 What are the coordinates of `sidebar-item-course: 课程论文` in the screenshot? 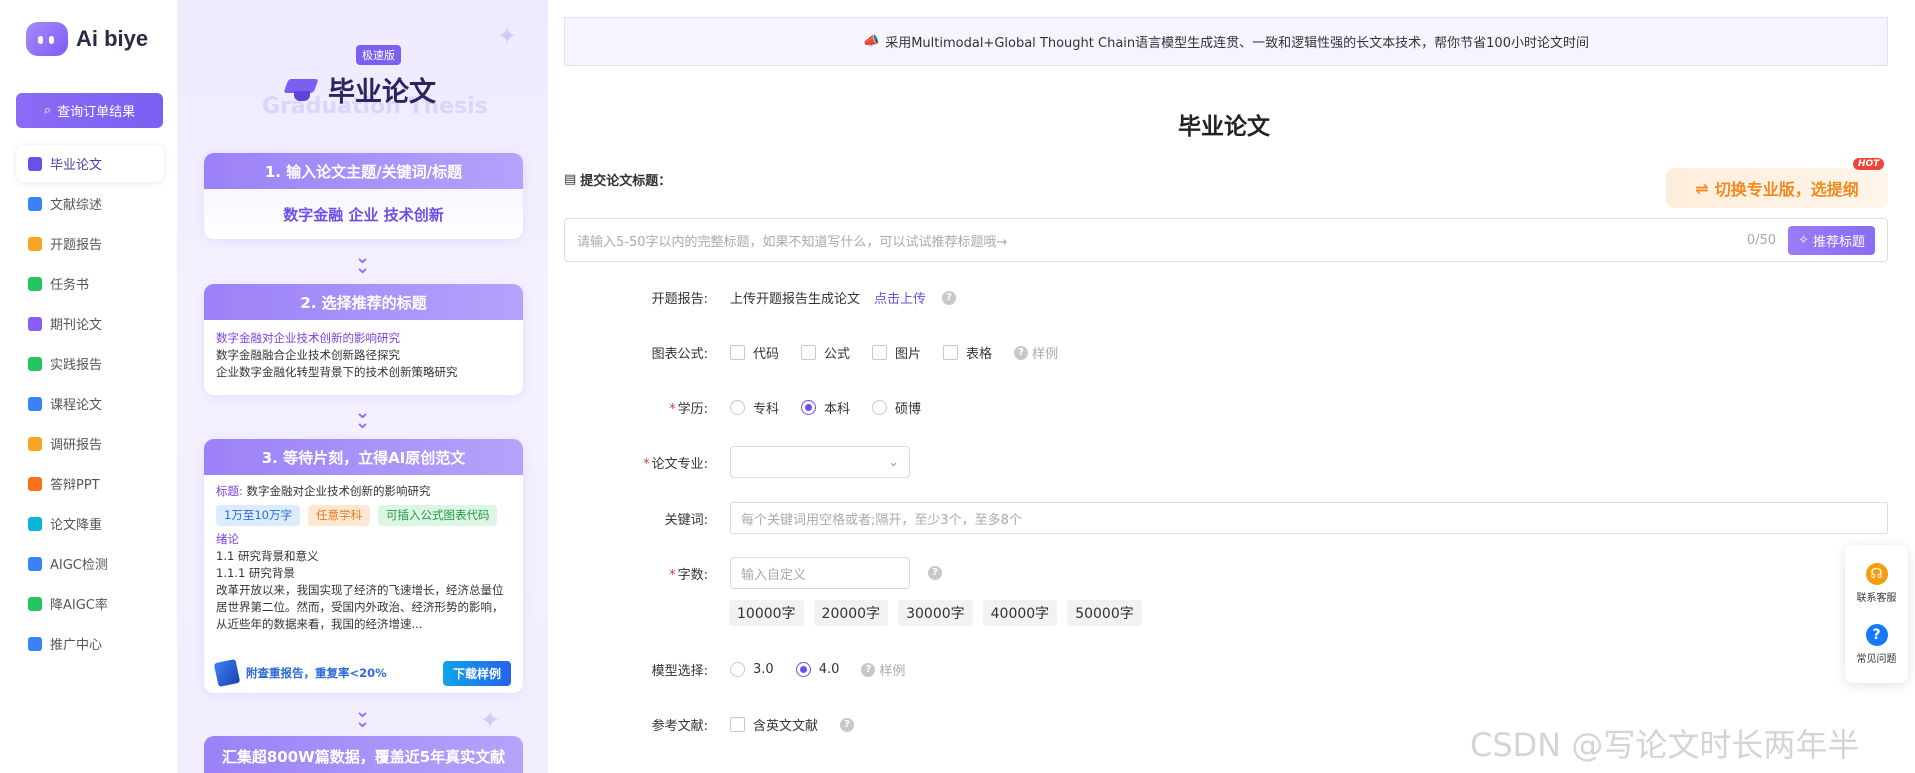 It's located at (90, 403).